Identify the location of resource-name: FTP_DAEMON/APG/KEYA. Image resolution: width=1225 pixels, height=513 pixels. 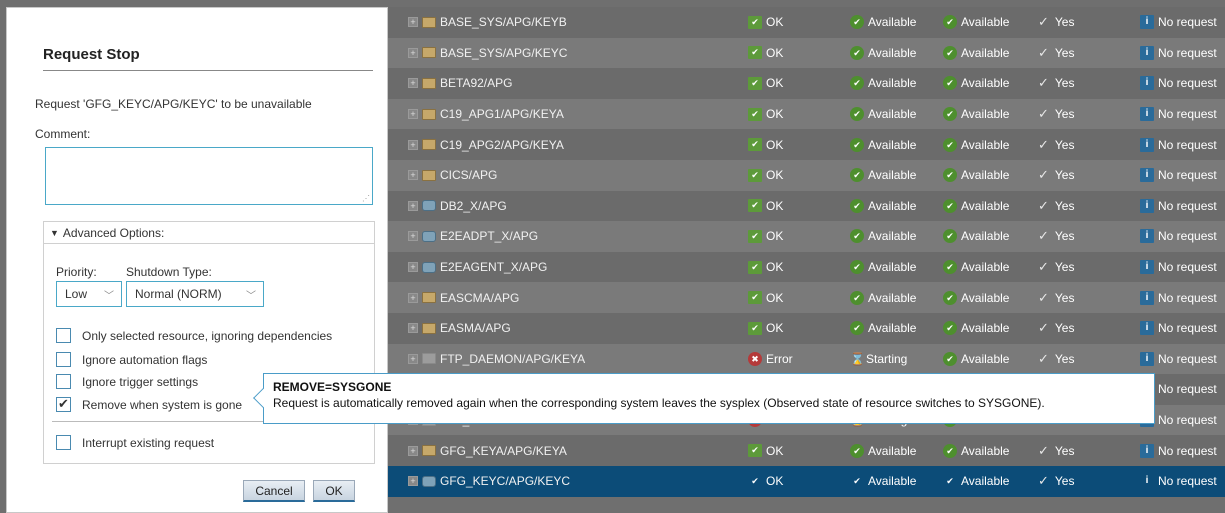
(512, 359).